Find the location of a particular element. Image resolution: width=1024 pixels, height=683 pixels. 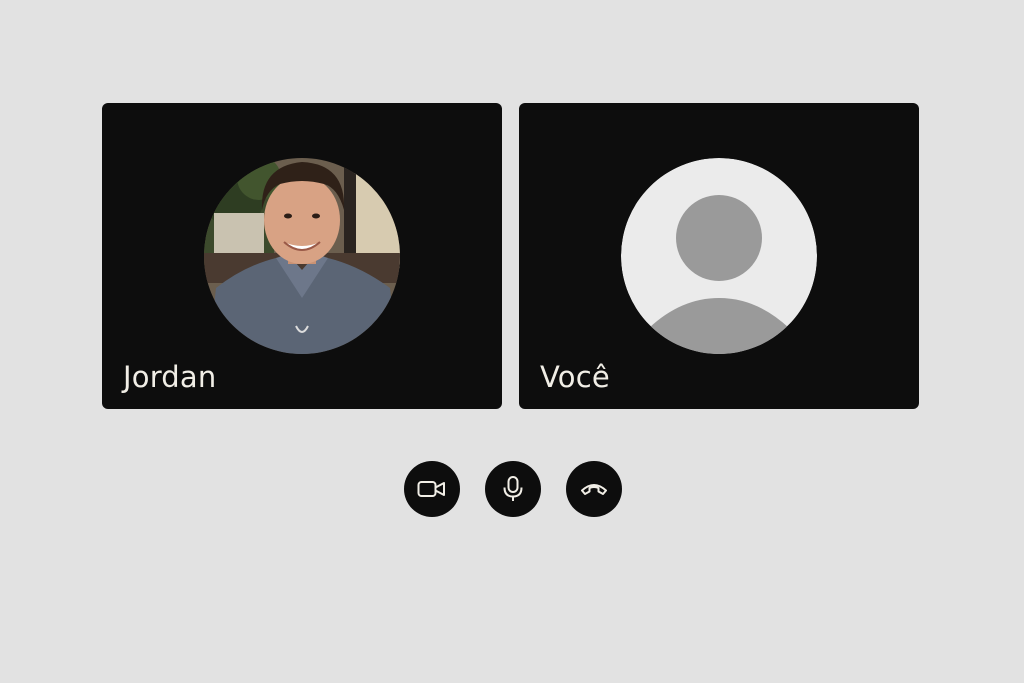

call-controls is located at coordinates (512, 489).